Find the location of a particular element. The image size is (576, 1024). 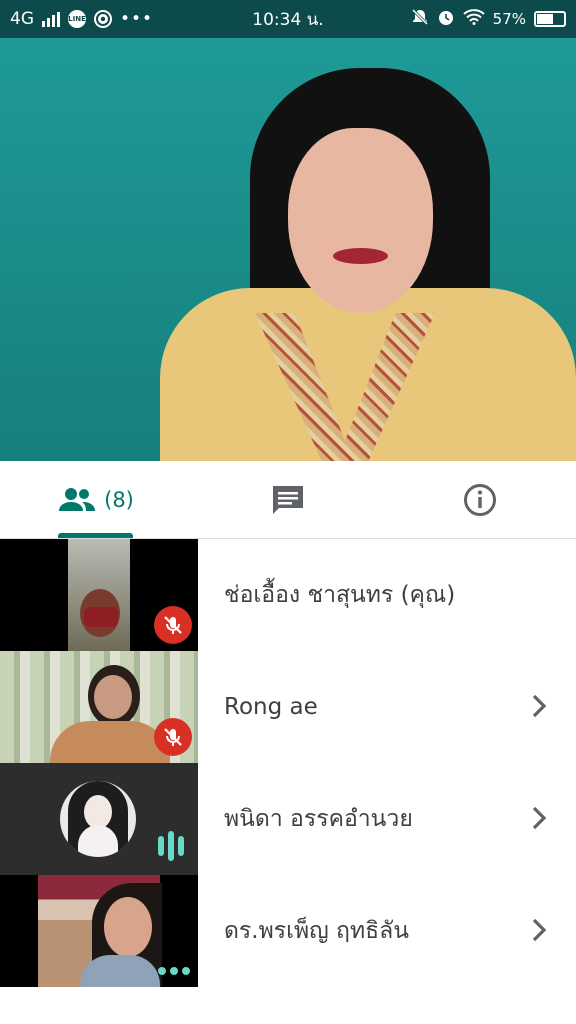

avatar is located at coordinates (98, 819).